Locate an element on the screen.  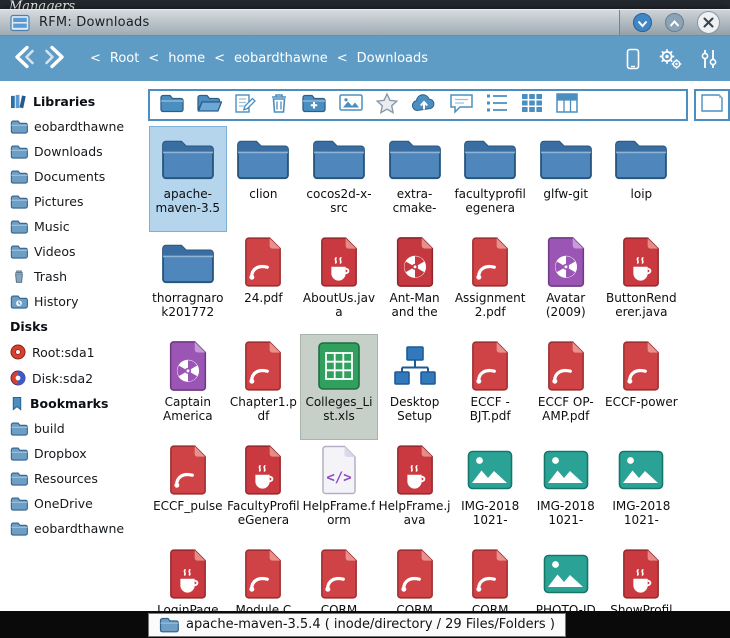
upload-button is located at coordinates (424, 105).